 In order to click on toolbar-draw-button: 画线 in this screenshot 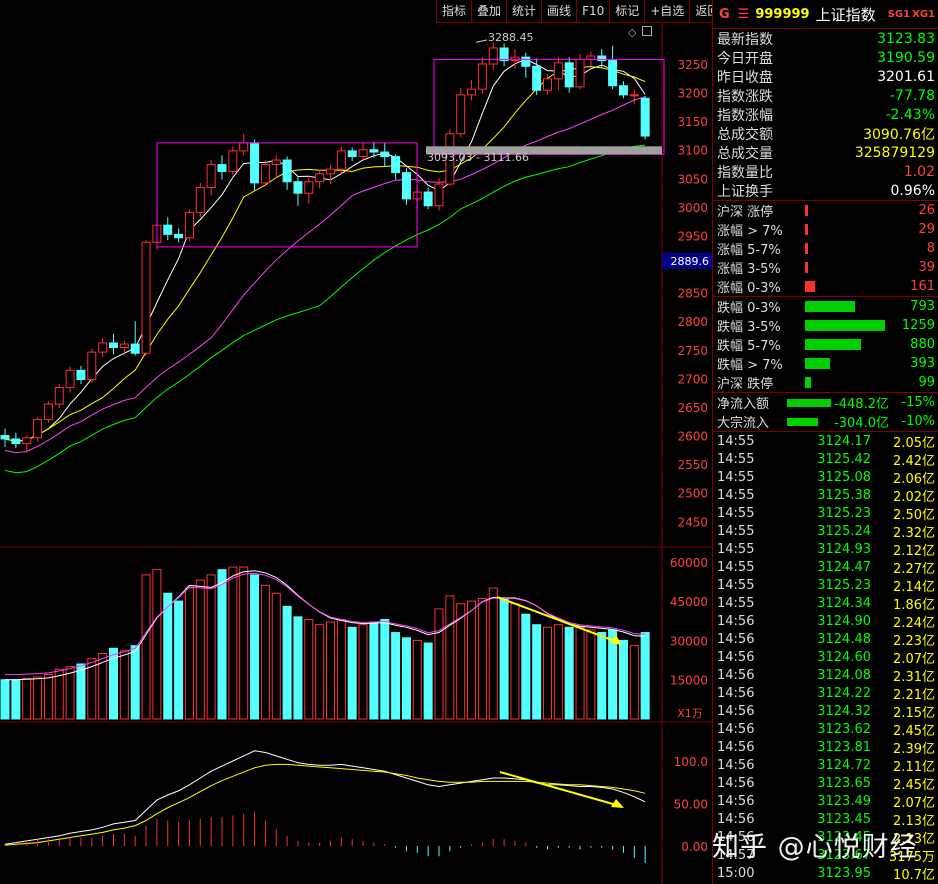, I will do `click(558, 11)`.